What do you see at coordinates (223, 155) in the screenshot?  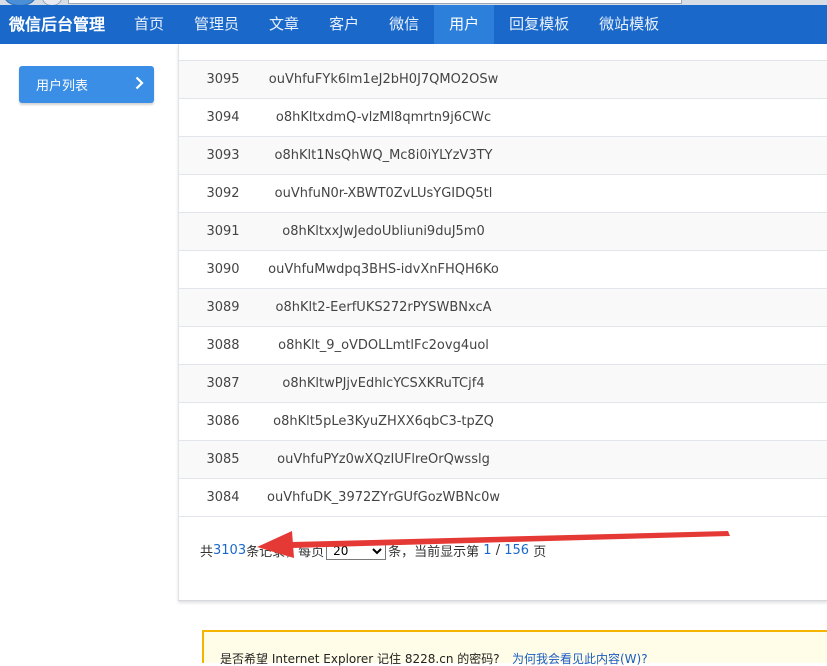 I see `user-id-cell: 3093` at bounding box center [223, 155].